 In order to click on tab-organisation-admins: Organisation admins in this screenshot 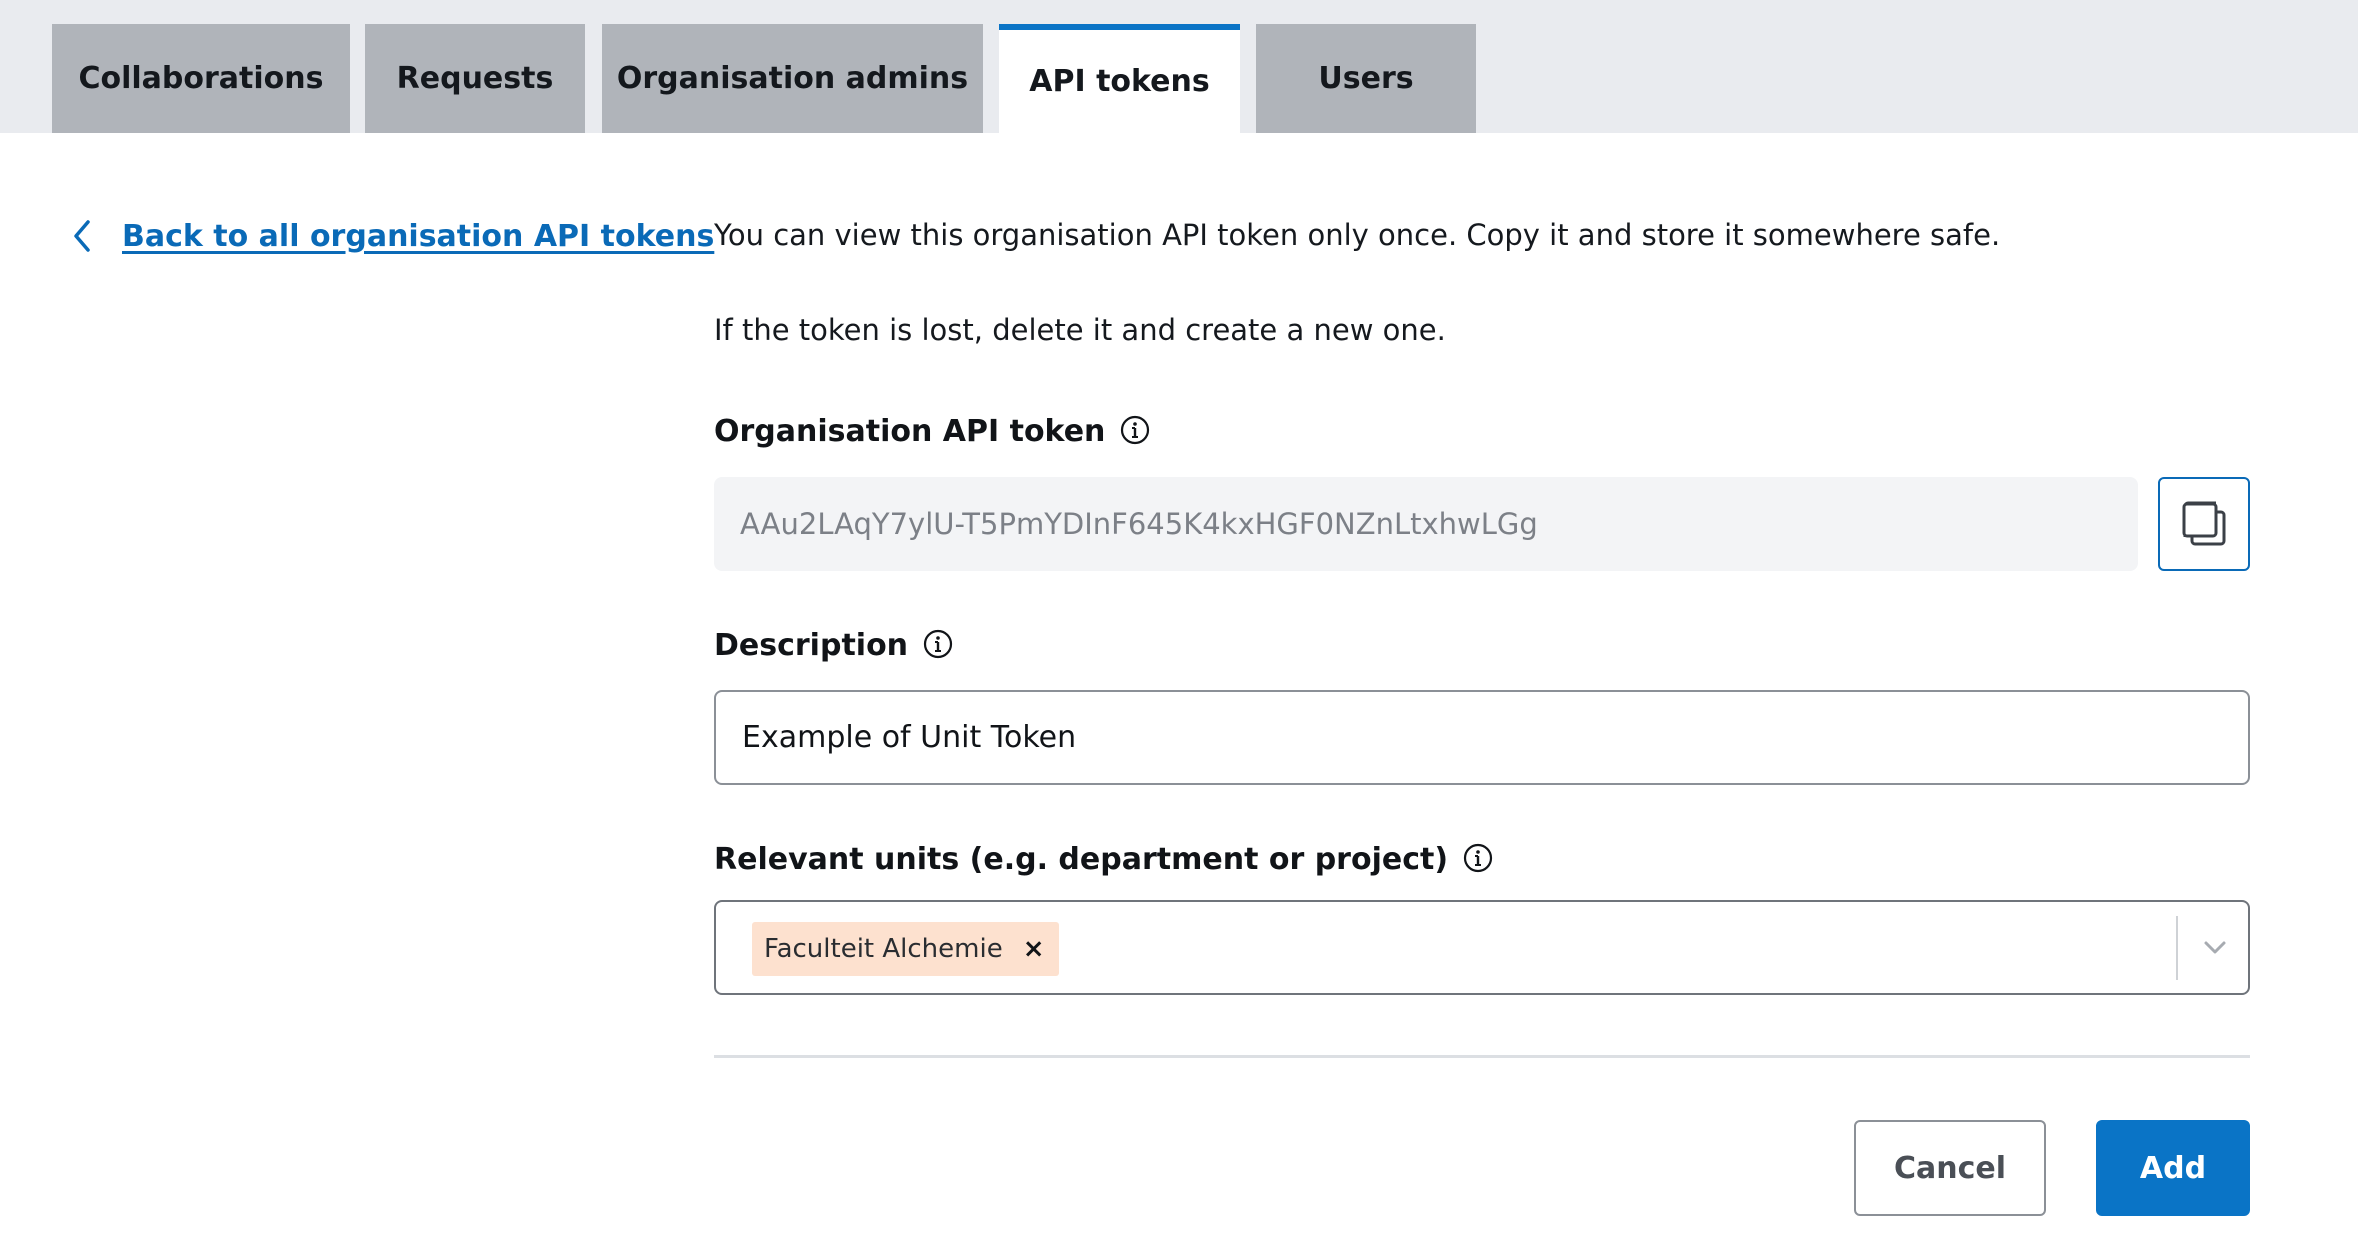, I will do `click(792, 78)`.